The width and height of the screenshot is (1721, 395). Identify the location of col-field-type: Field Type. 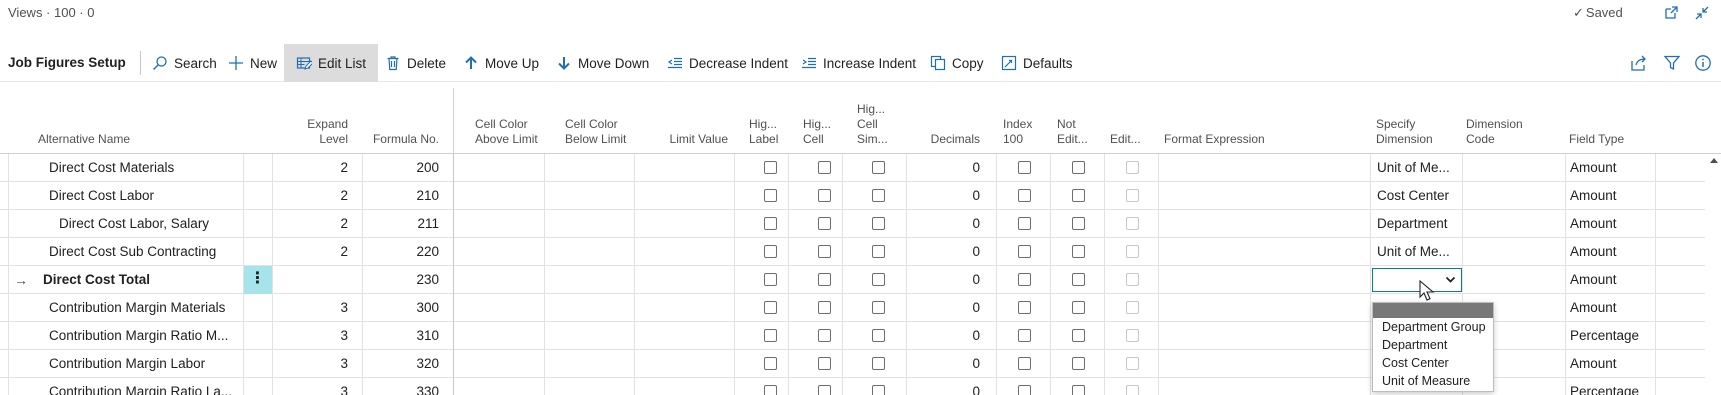
(1596, 139).